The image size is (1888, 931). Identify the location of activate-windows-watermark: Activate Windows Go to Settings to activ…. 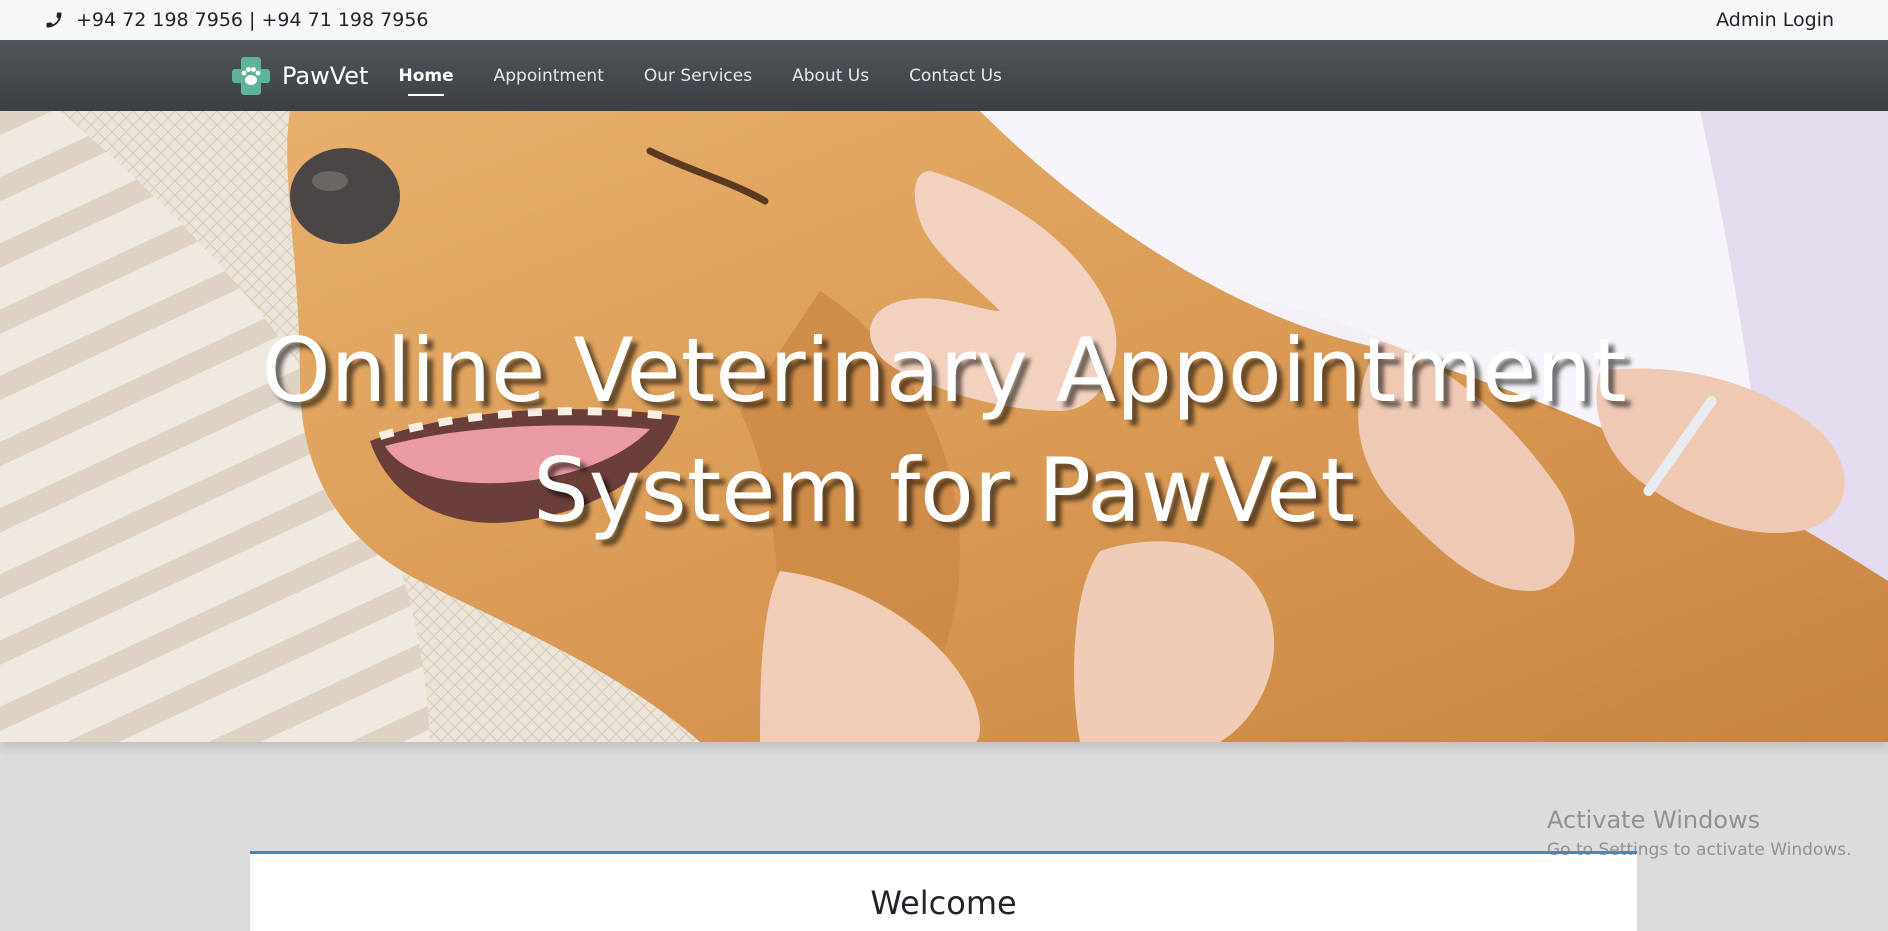
(1699, 833).